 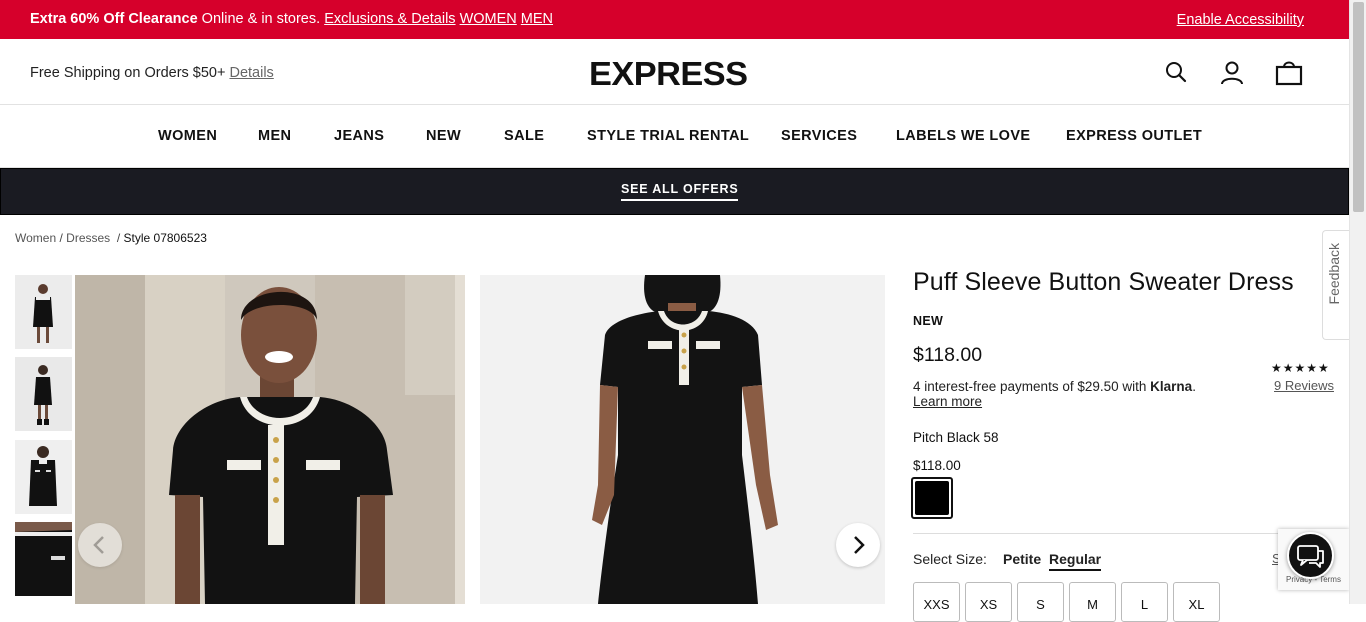 I want to click on nav-women: WOMEN, so click(x=187, y=136).